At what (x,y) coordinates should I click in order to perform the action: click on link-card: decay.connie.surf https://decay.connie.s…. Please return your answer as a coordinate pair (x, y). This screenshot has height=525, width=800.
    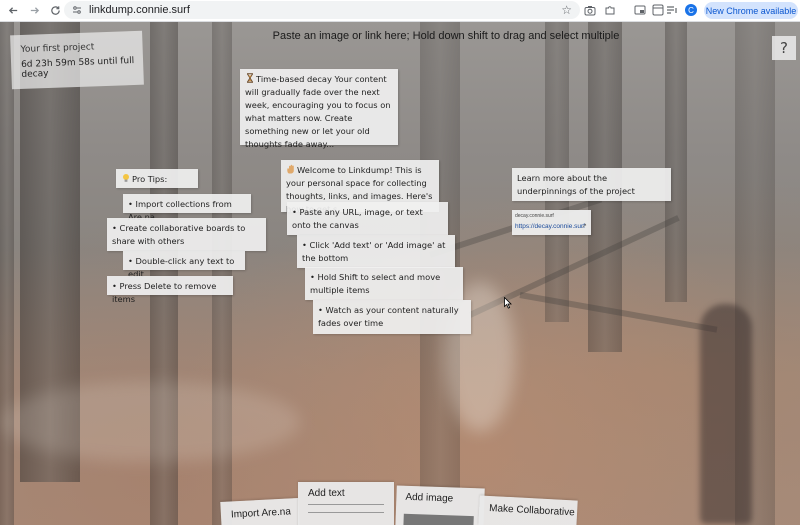
    Looking at the image, I should click on (551, 222).